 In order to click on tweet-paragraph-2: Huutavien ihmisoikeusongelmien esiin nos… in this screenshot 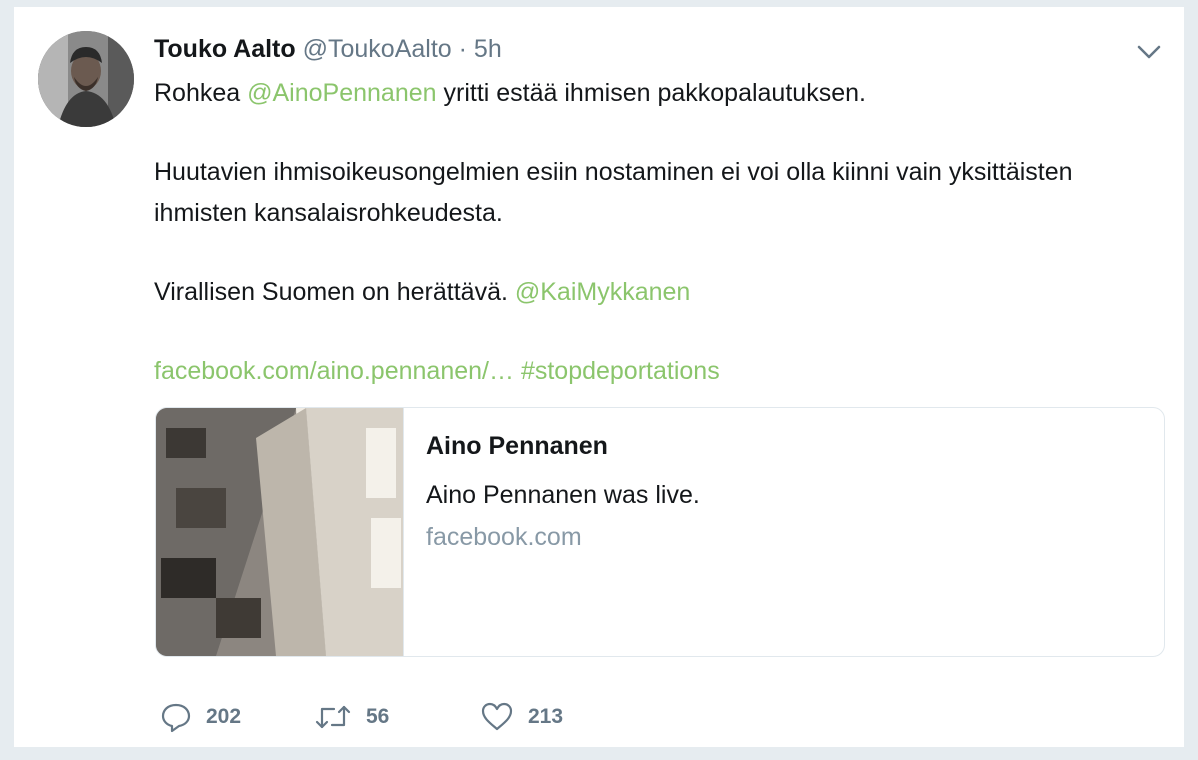, I will do `click(613, 192)`.